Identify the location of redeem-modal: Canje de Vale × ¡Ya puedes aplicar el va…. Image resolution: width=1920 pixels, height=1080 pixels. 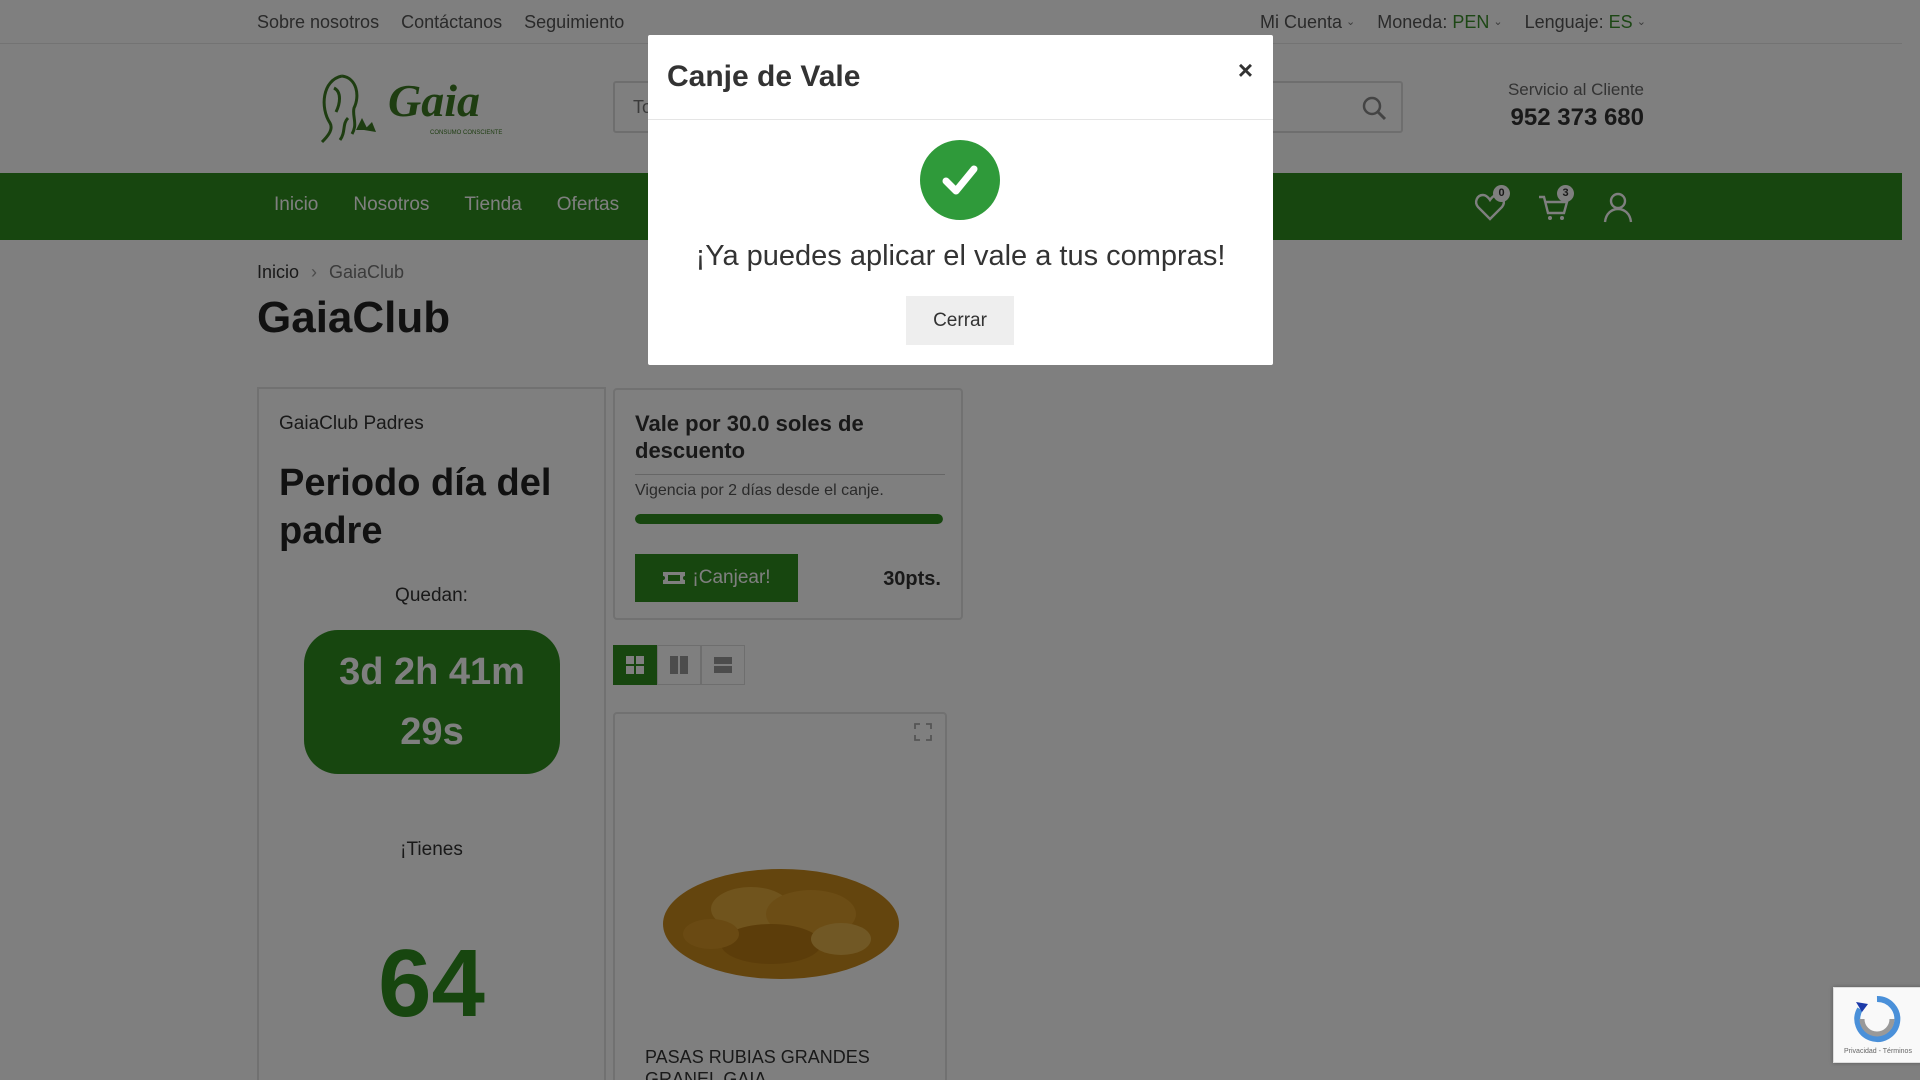
(960, 200).